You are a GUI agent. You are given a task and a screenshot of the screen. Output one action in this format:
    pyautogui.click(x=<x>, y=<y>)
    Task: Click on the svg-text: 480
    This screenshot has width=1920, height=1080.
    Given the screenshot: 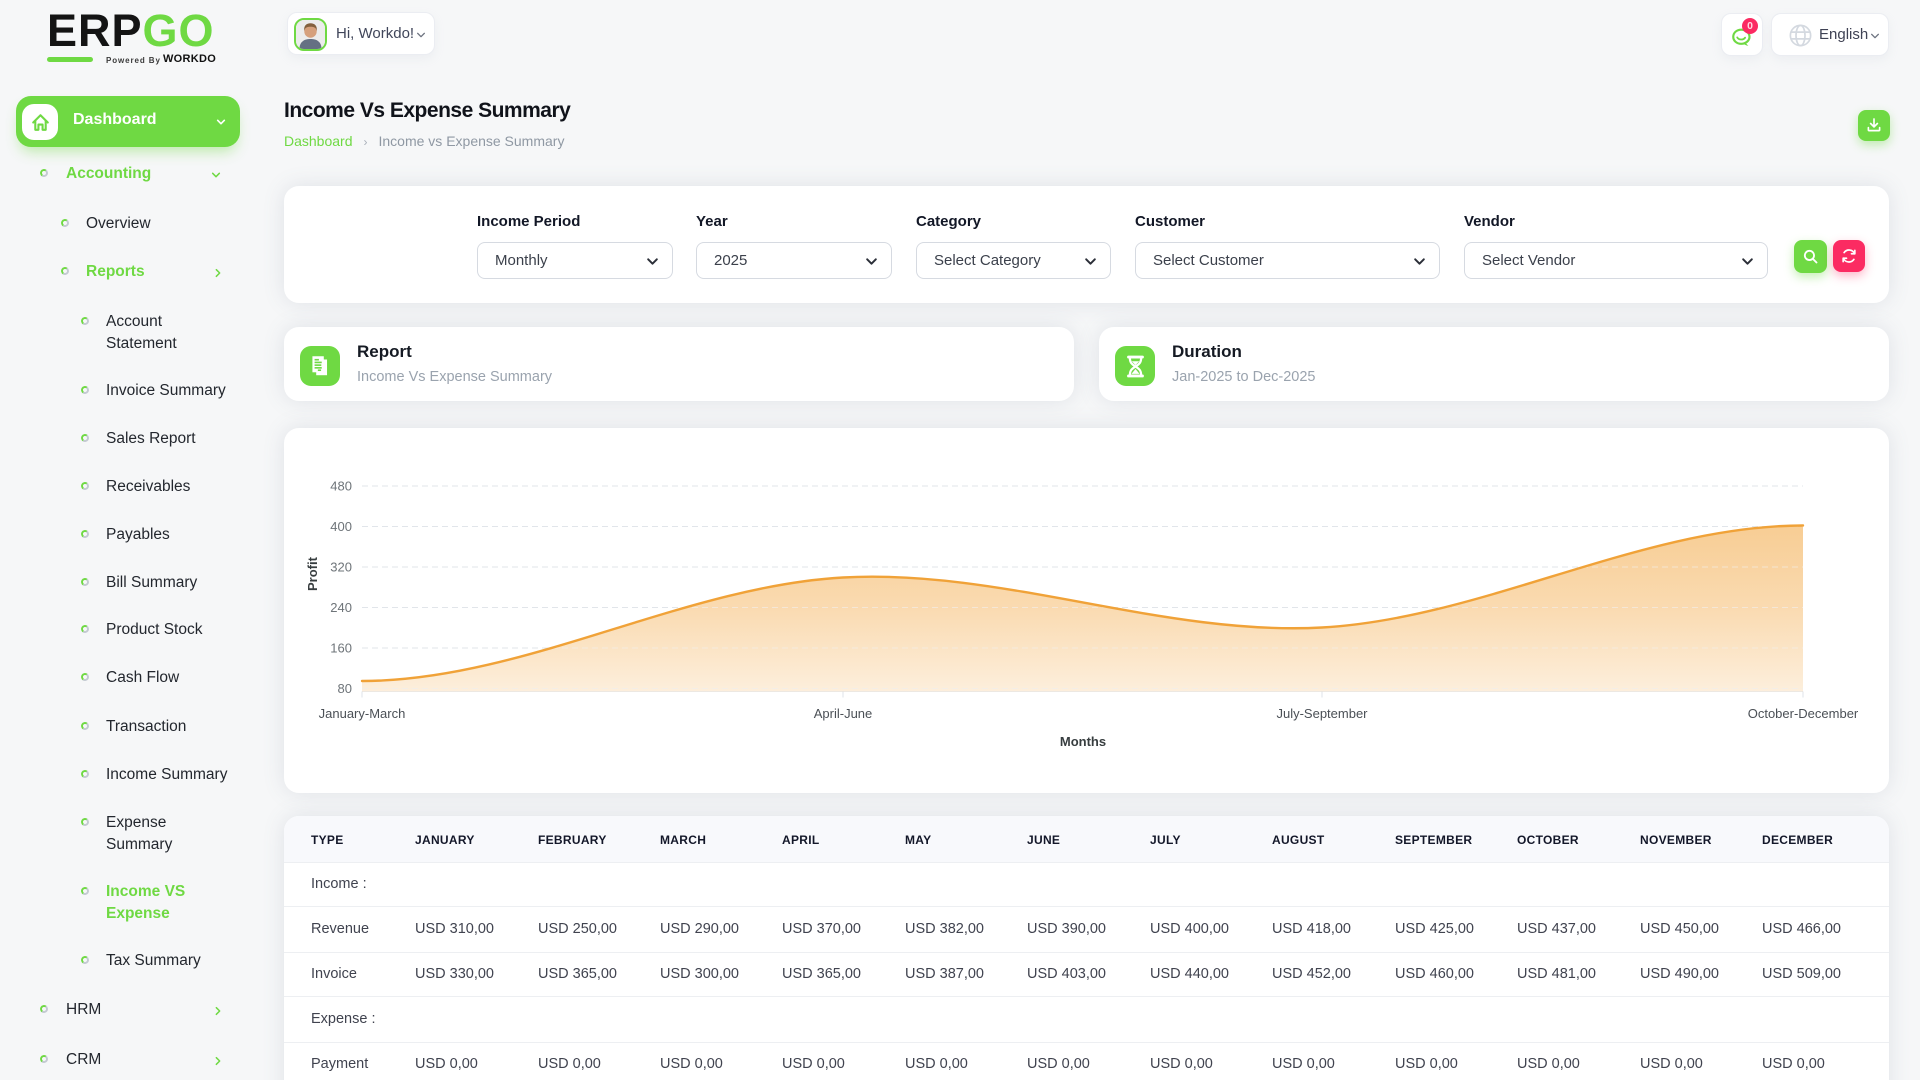 What is the action you would take?
    pyautogui.click(x=341, y=486)
    